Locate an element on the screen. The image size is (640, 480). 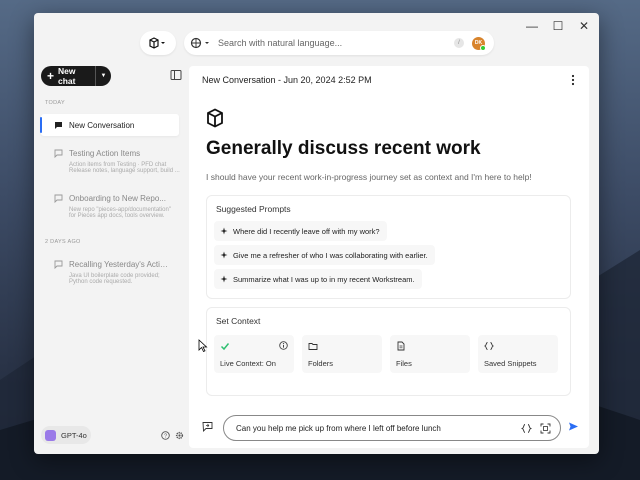
minimize-button: — is located at coordinates (532, 26).